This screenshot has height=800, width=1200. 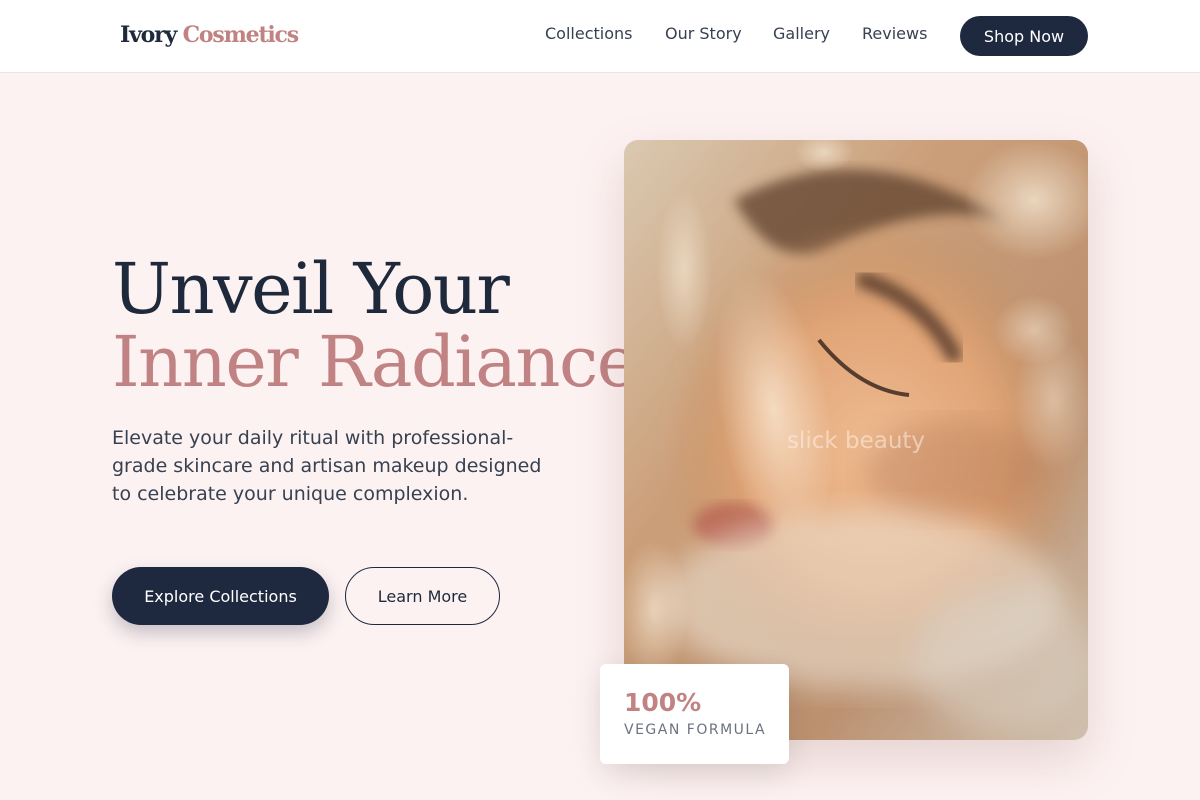 What do you see at coordinates (801, 33) in the screenshot?
I see `nav-link-gallery: Gallery` at bounding box center [801, 33].